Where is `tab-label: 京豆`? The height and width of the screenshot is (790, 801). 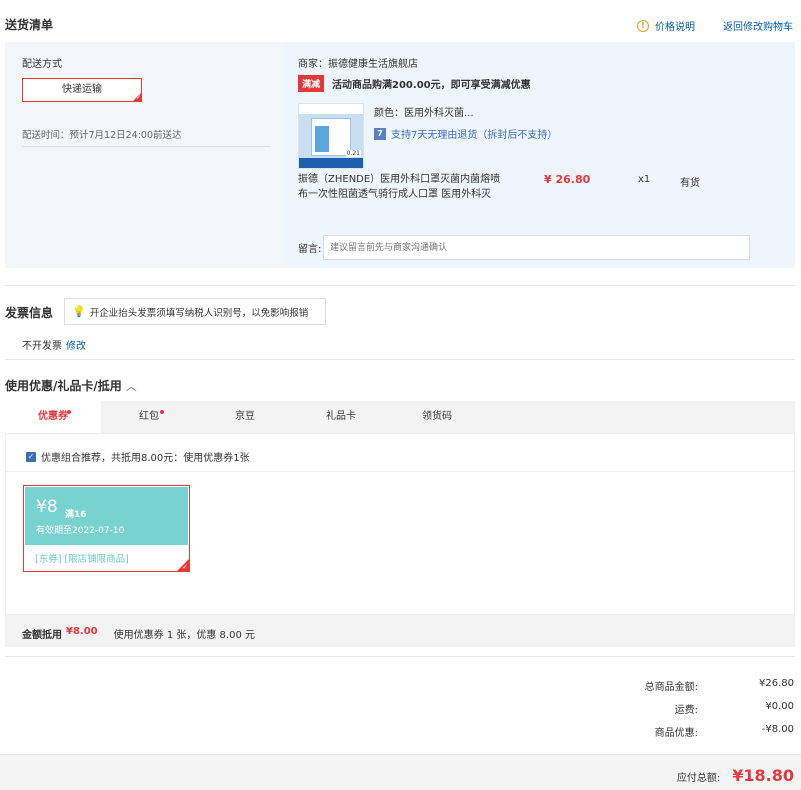
tab-label: 京豆 is located at coordinates (245, 416).